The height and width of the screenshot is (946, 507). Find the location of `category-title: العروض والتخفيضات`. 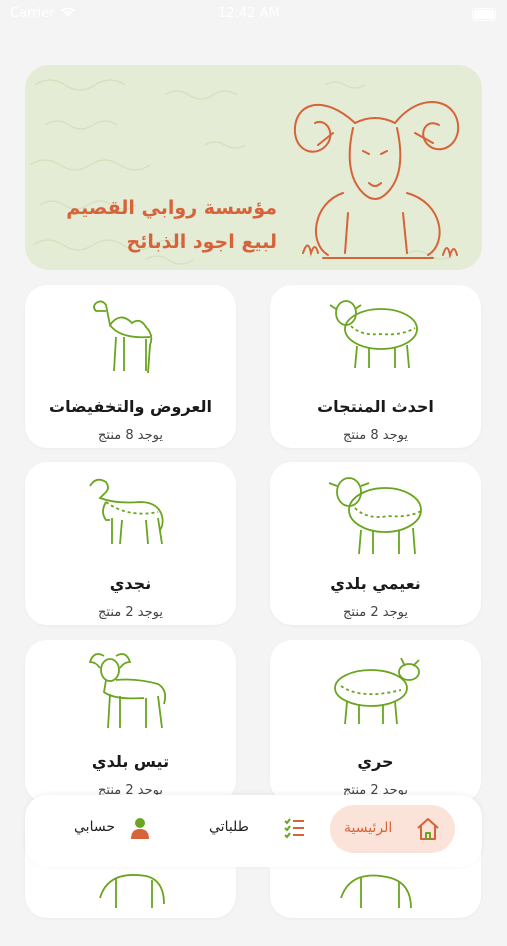

category-title: العروض والتخفيضات is located at coordinates (130, 406).